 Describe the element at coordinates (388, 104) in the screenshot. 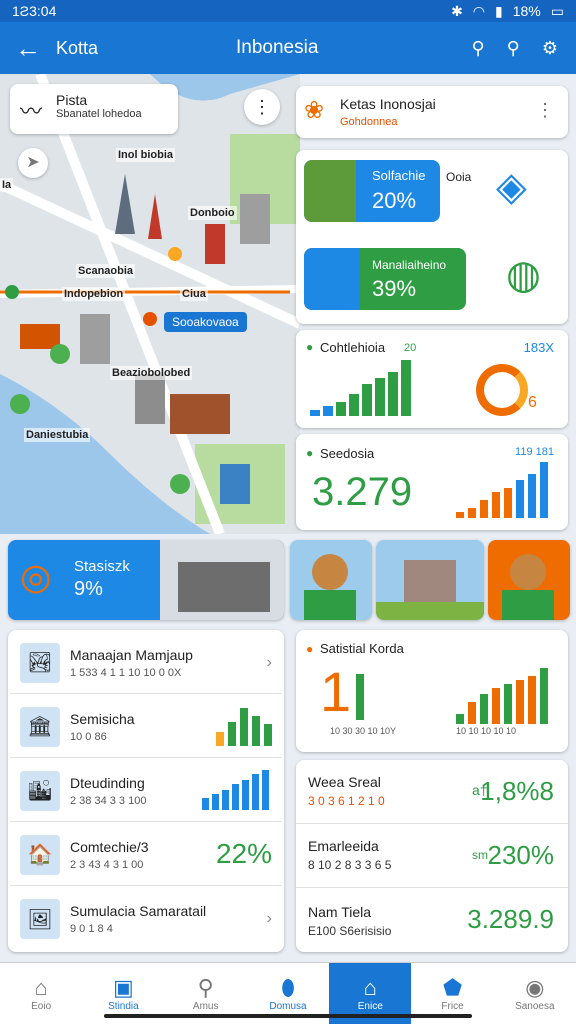

I see `kota-title: Ketas Inonosjai` at that location.